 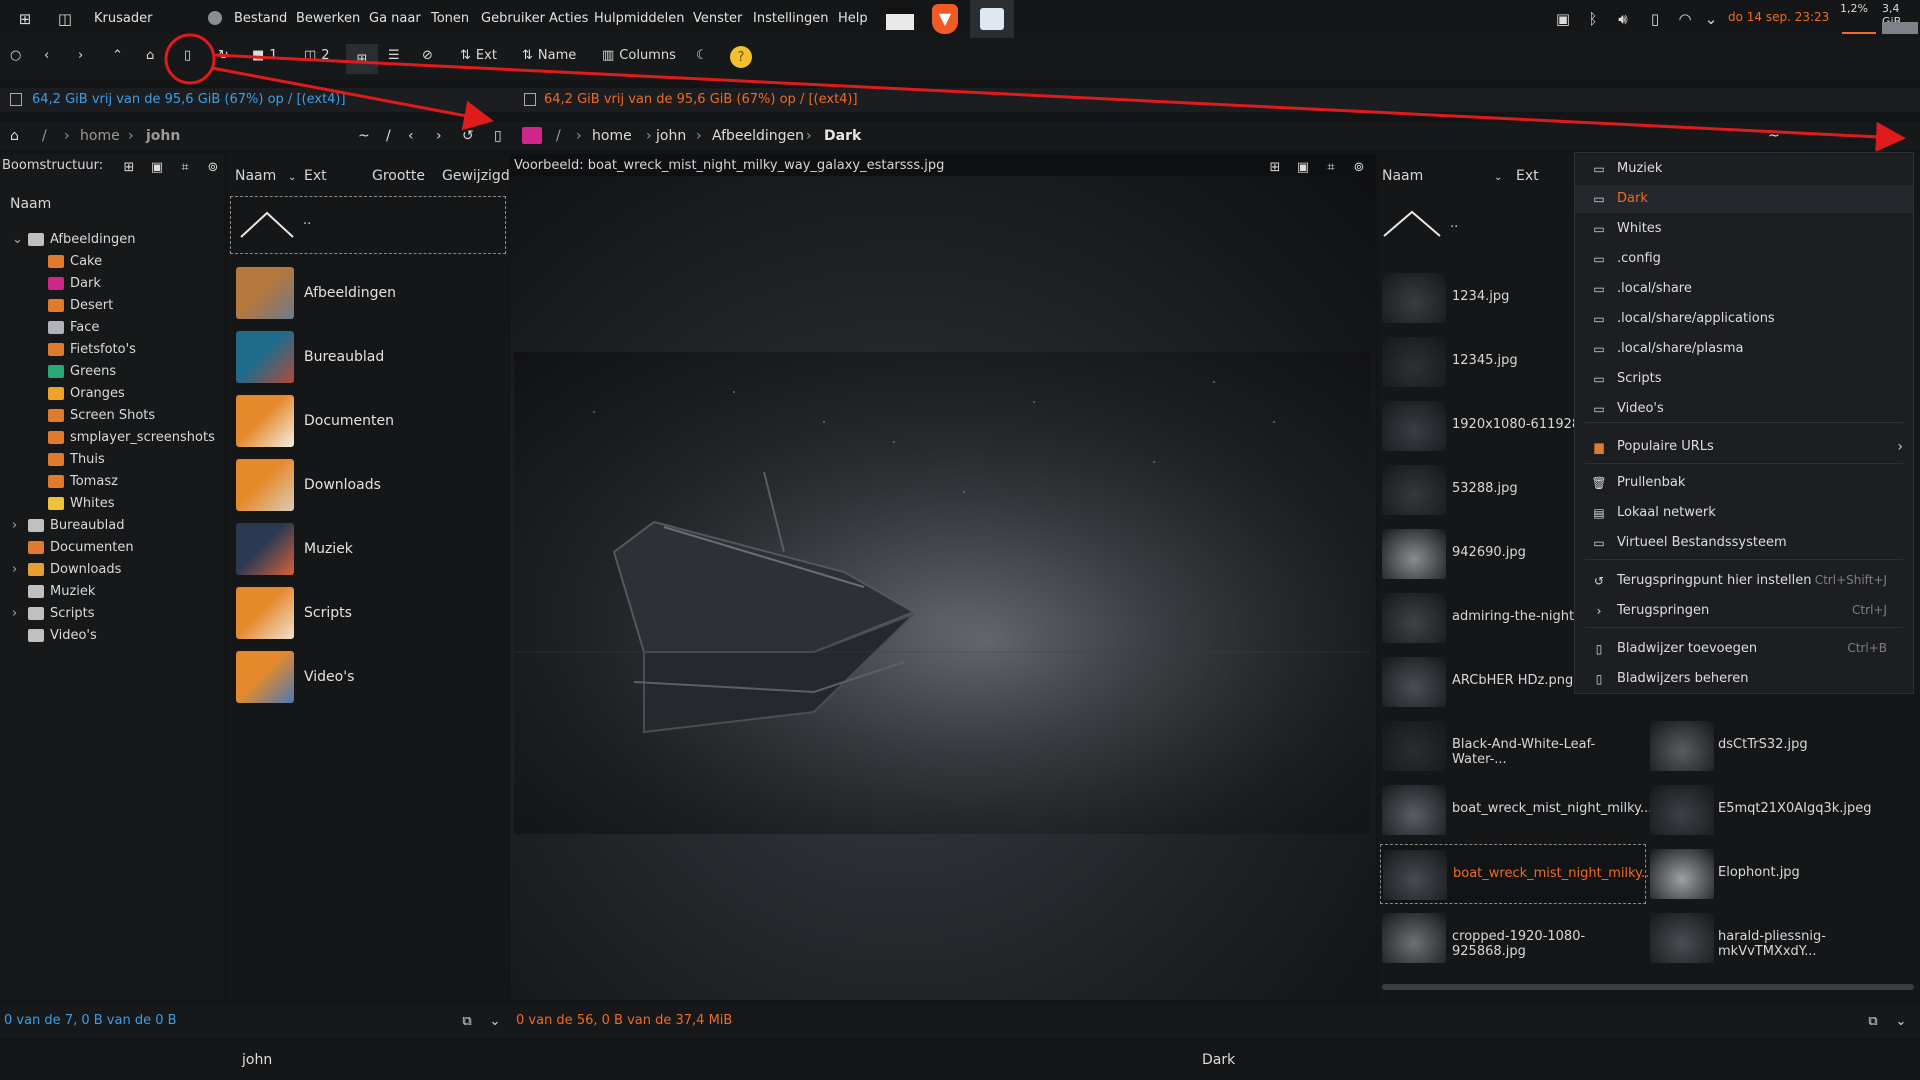 What do you see at coordinates (1782, 810) in the screenshot?
I see `file-row: E5mqt21X0AIgq3k.jpeg` at bounding box center [1782, 810].